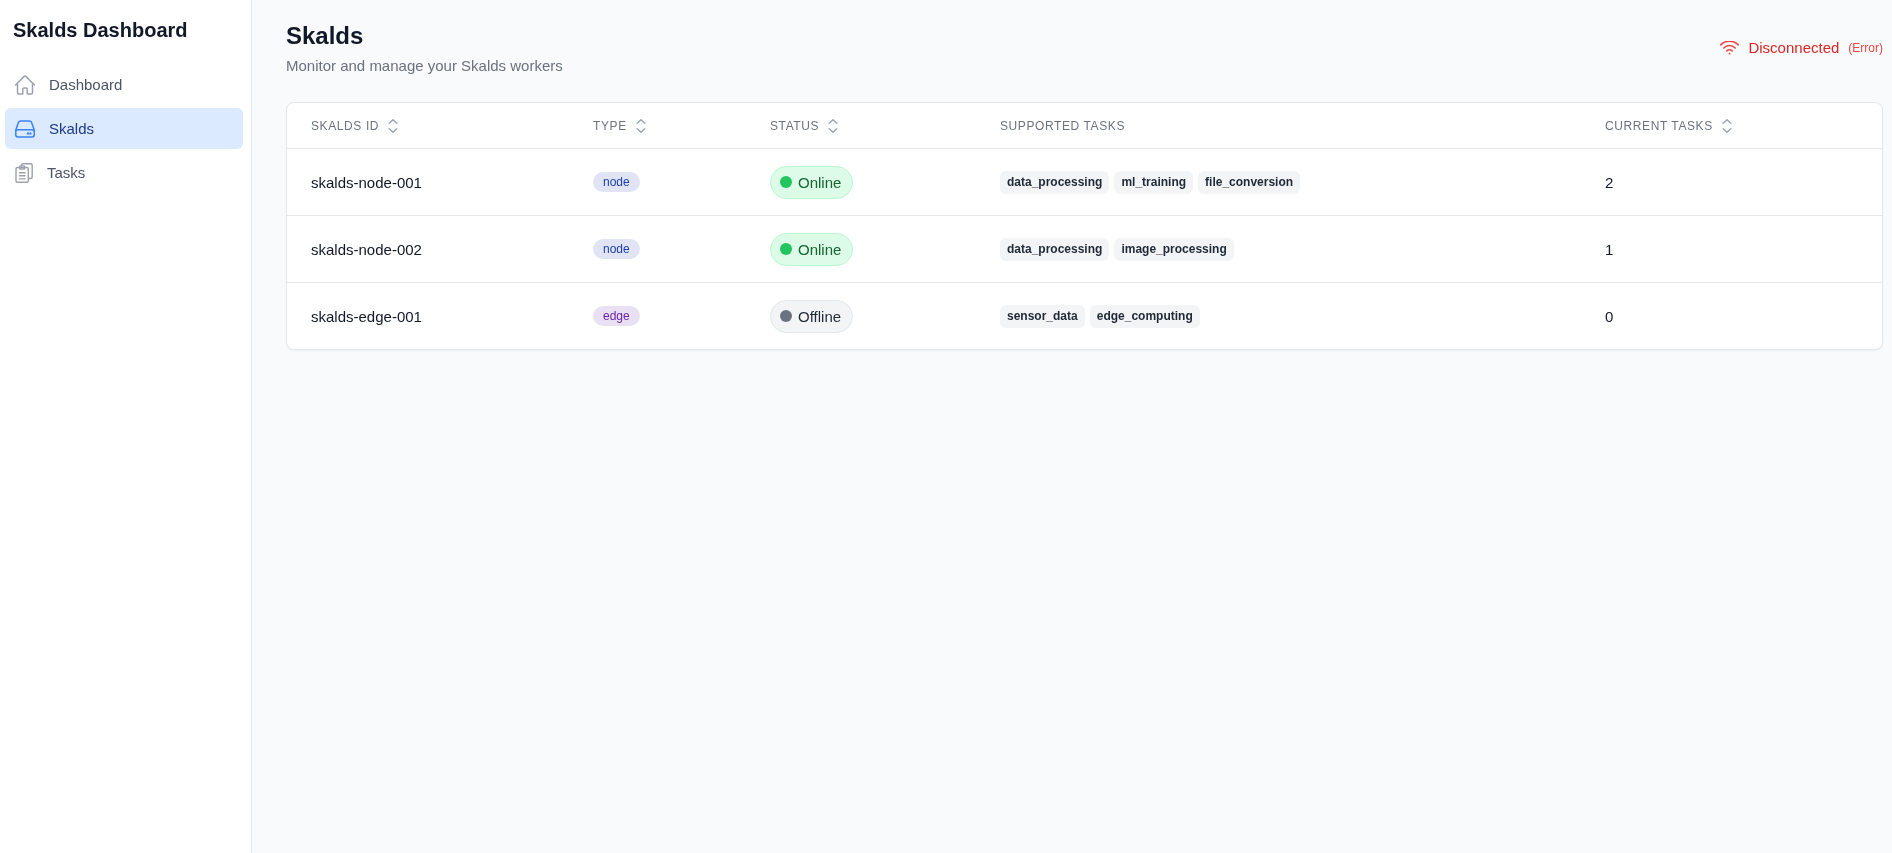 This screenshot has width=1892, height=853. What do you see at coordinates (124, 128) in the screenshot?
I see `nav-item: Skalds` at bounding box center [124, 128].